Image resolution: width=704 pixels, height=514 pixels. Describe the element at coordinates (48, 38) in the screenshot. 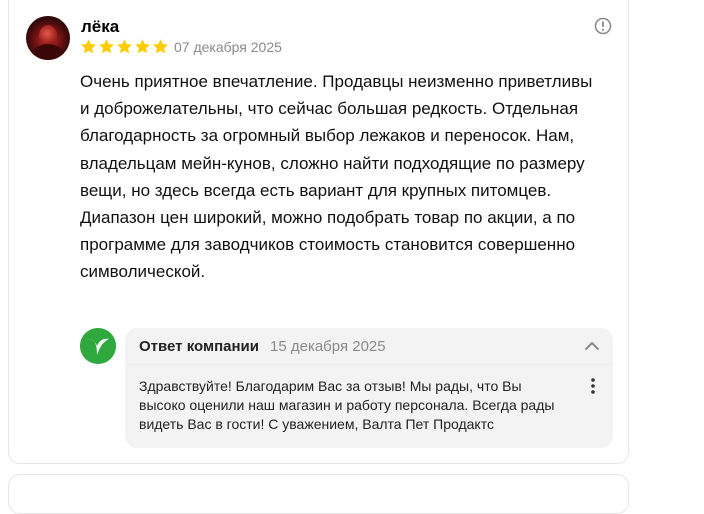

I see `user-avatar` at that location.